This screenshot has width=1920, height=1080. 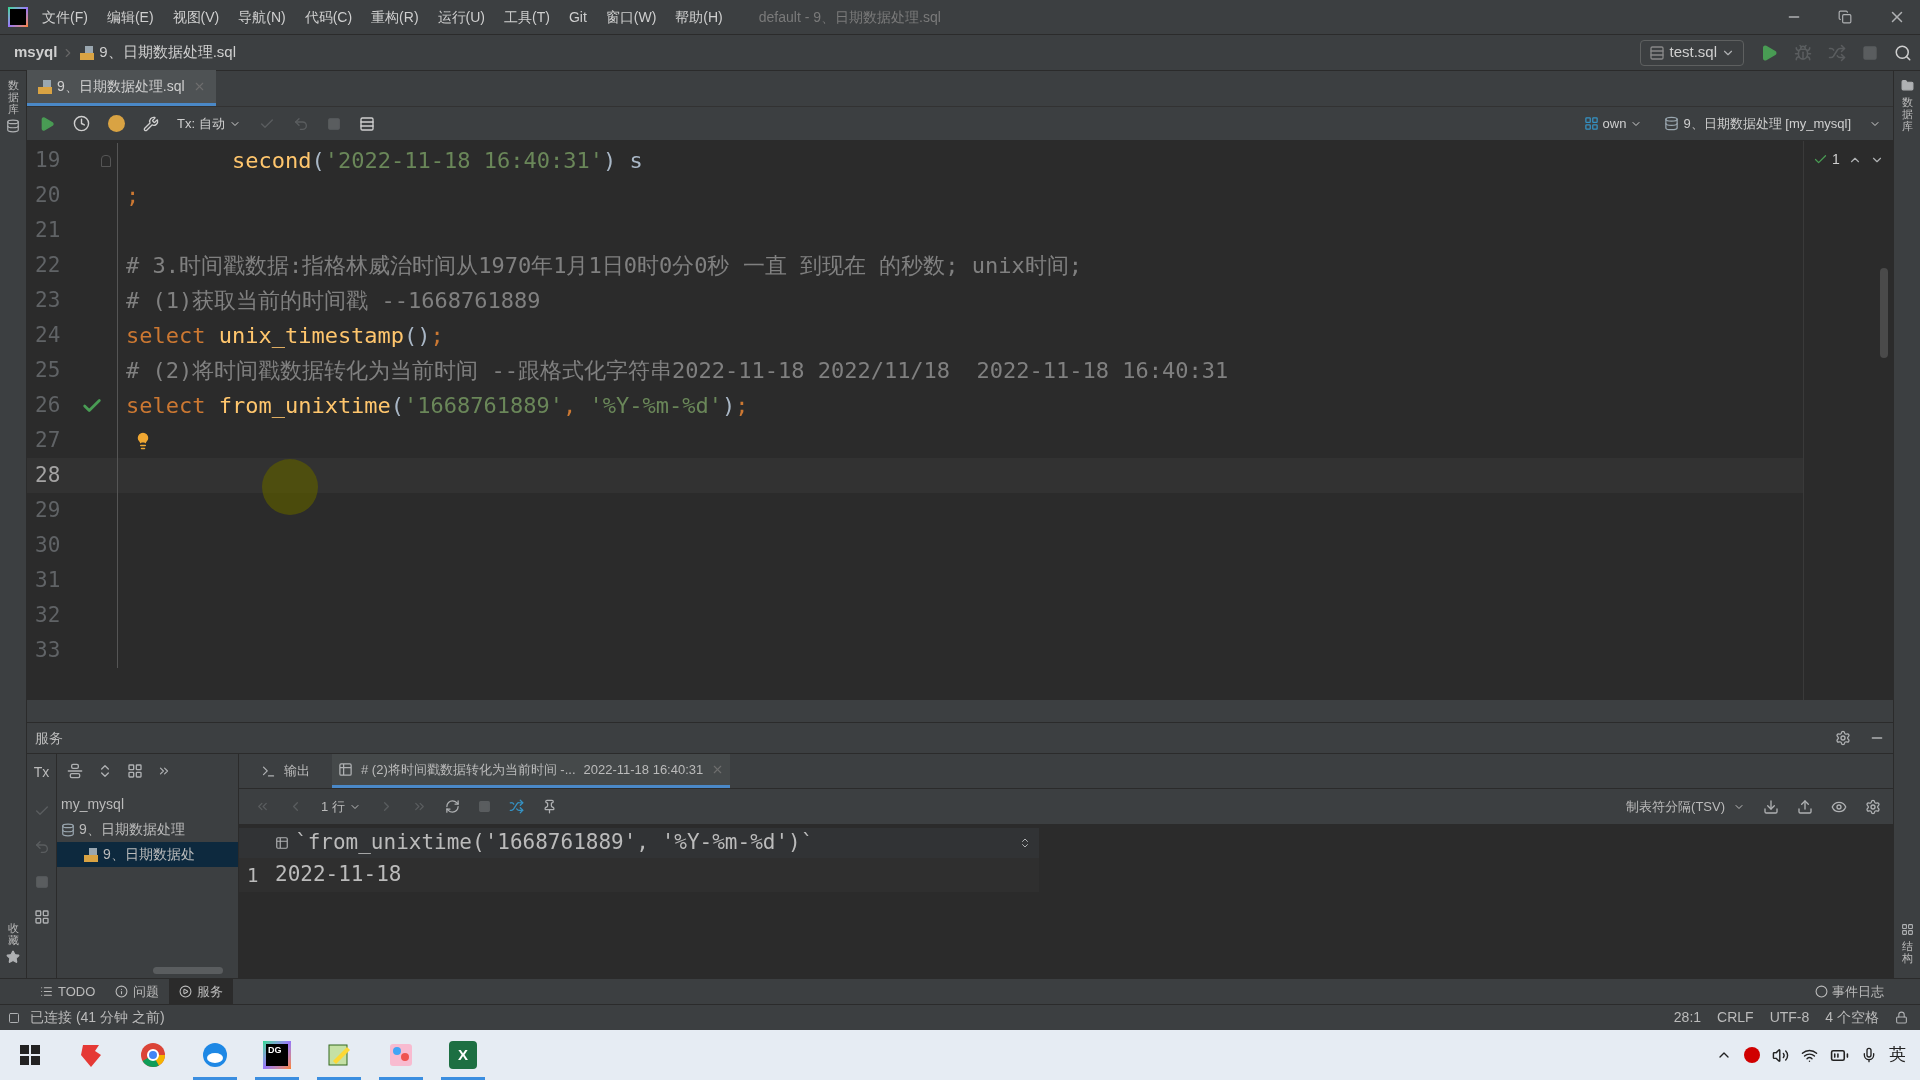 I want to click on event-log-icon, so click(x=1821, y=991).